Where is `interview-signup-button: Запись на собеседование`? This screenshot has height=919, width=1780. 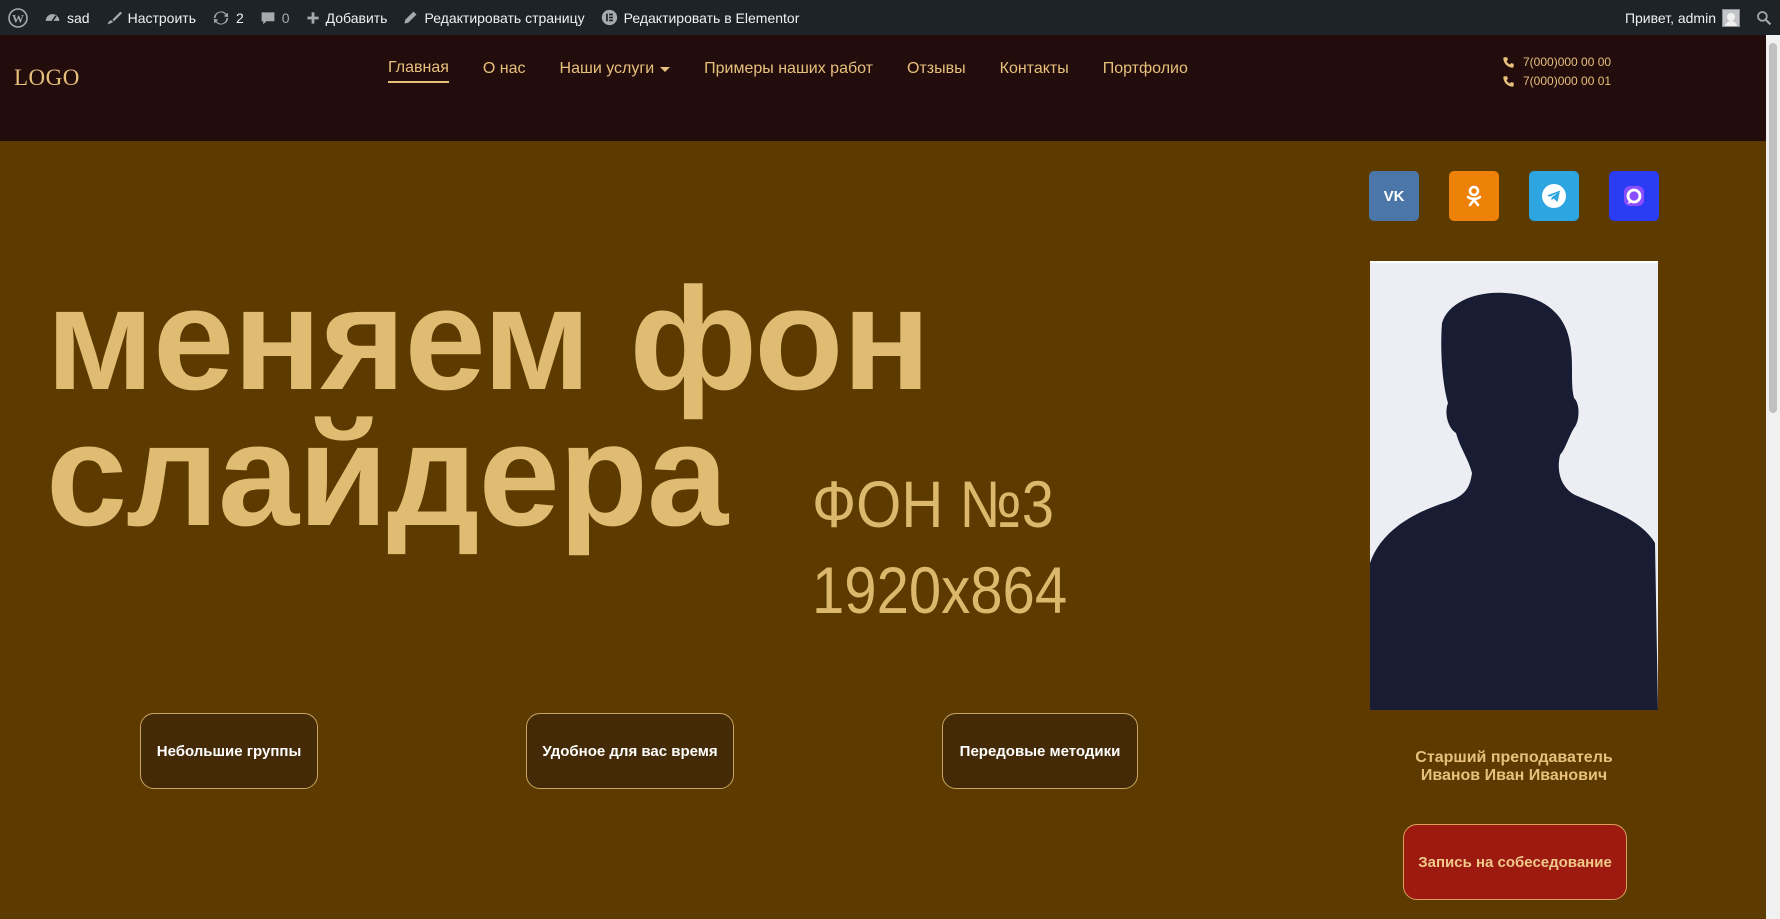 interview-signup-button: Запись на собеседование is located at coordinates (1515, 862).